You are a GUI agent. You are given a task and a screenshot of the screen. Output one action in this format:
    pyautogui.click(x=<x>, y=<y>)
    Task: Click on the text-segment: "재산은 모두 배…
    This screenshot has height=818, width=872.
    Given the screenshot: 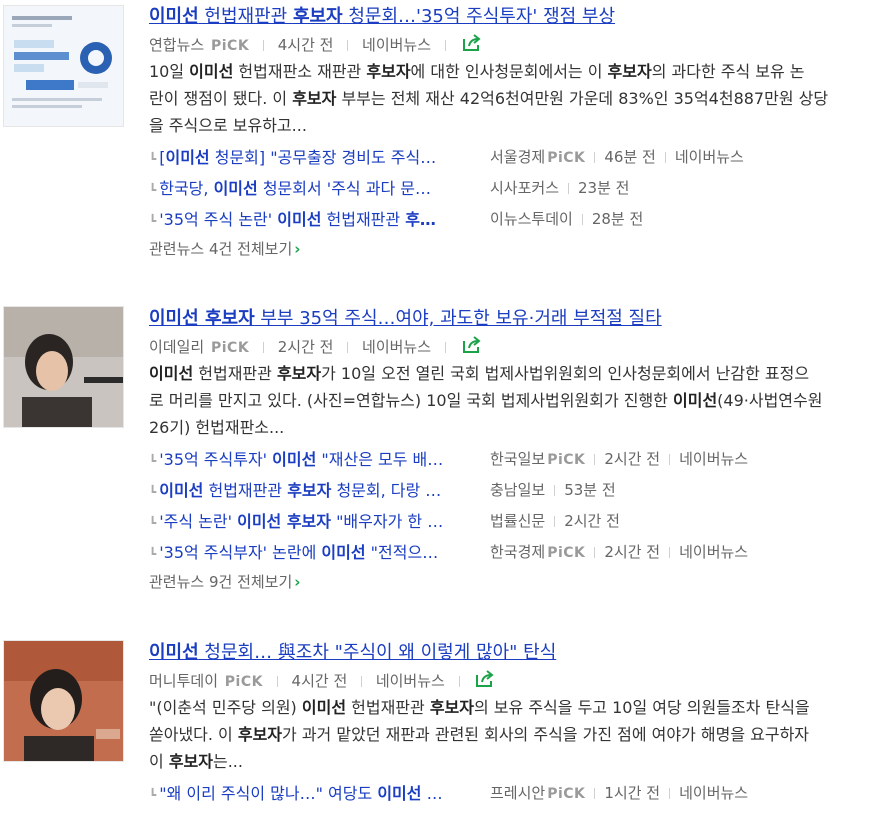 What is the action you would take?
    pyautogui.click(x=380, y=459)
    